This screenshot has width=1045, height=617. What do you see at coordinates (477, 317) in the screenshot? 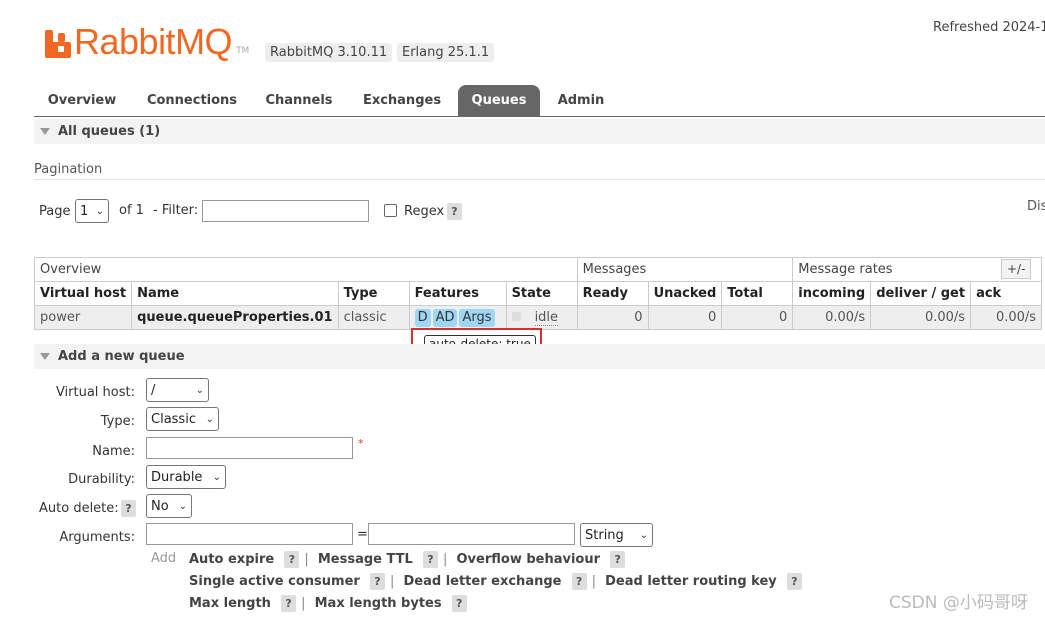
I see `feature-args-badge: Args` at bounding box center [477, 317].